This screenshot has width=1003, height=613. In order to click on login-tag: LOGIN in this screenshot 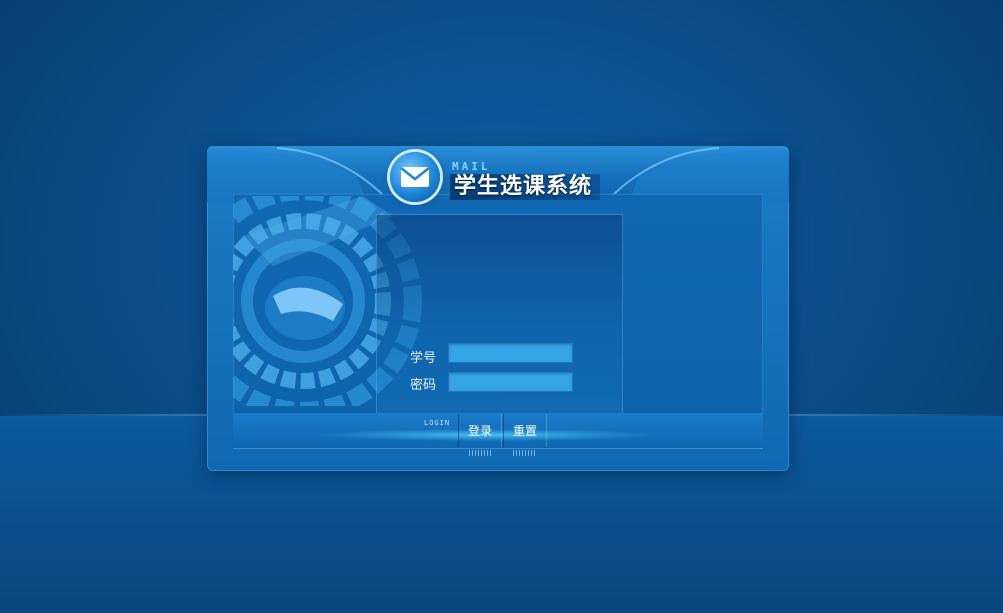, I will do `click(437, 423)`.